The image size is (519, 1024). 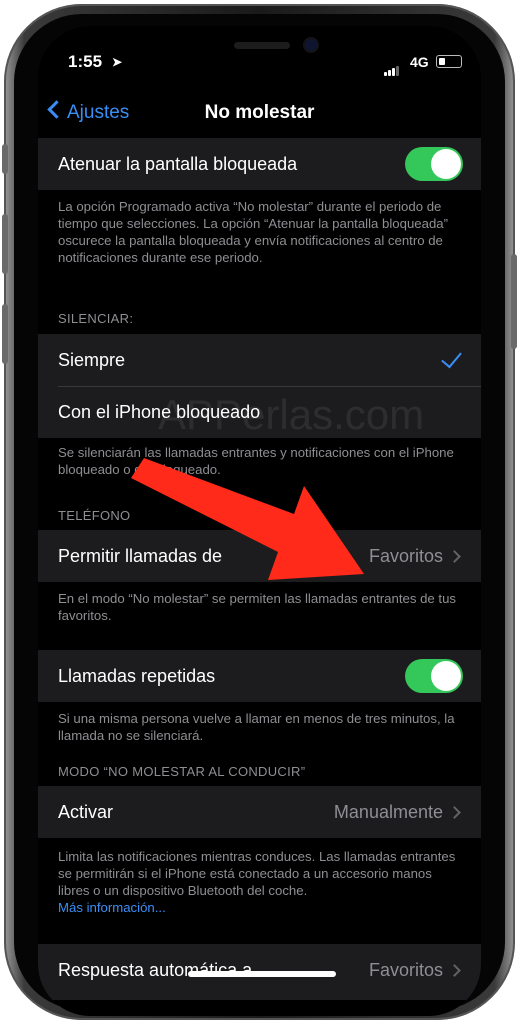 I want to click on dim-lock-row: Atenuar la pantalla bloqueada, so click(x=259, y=164).